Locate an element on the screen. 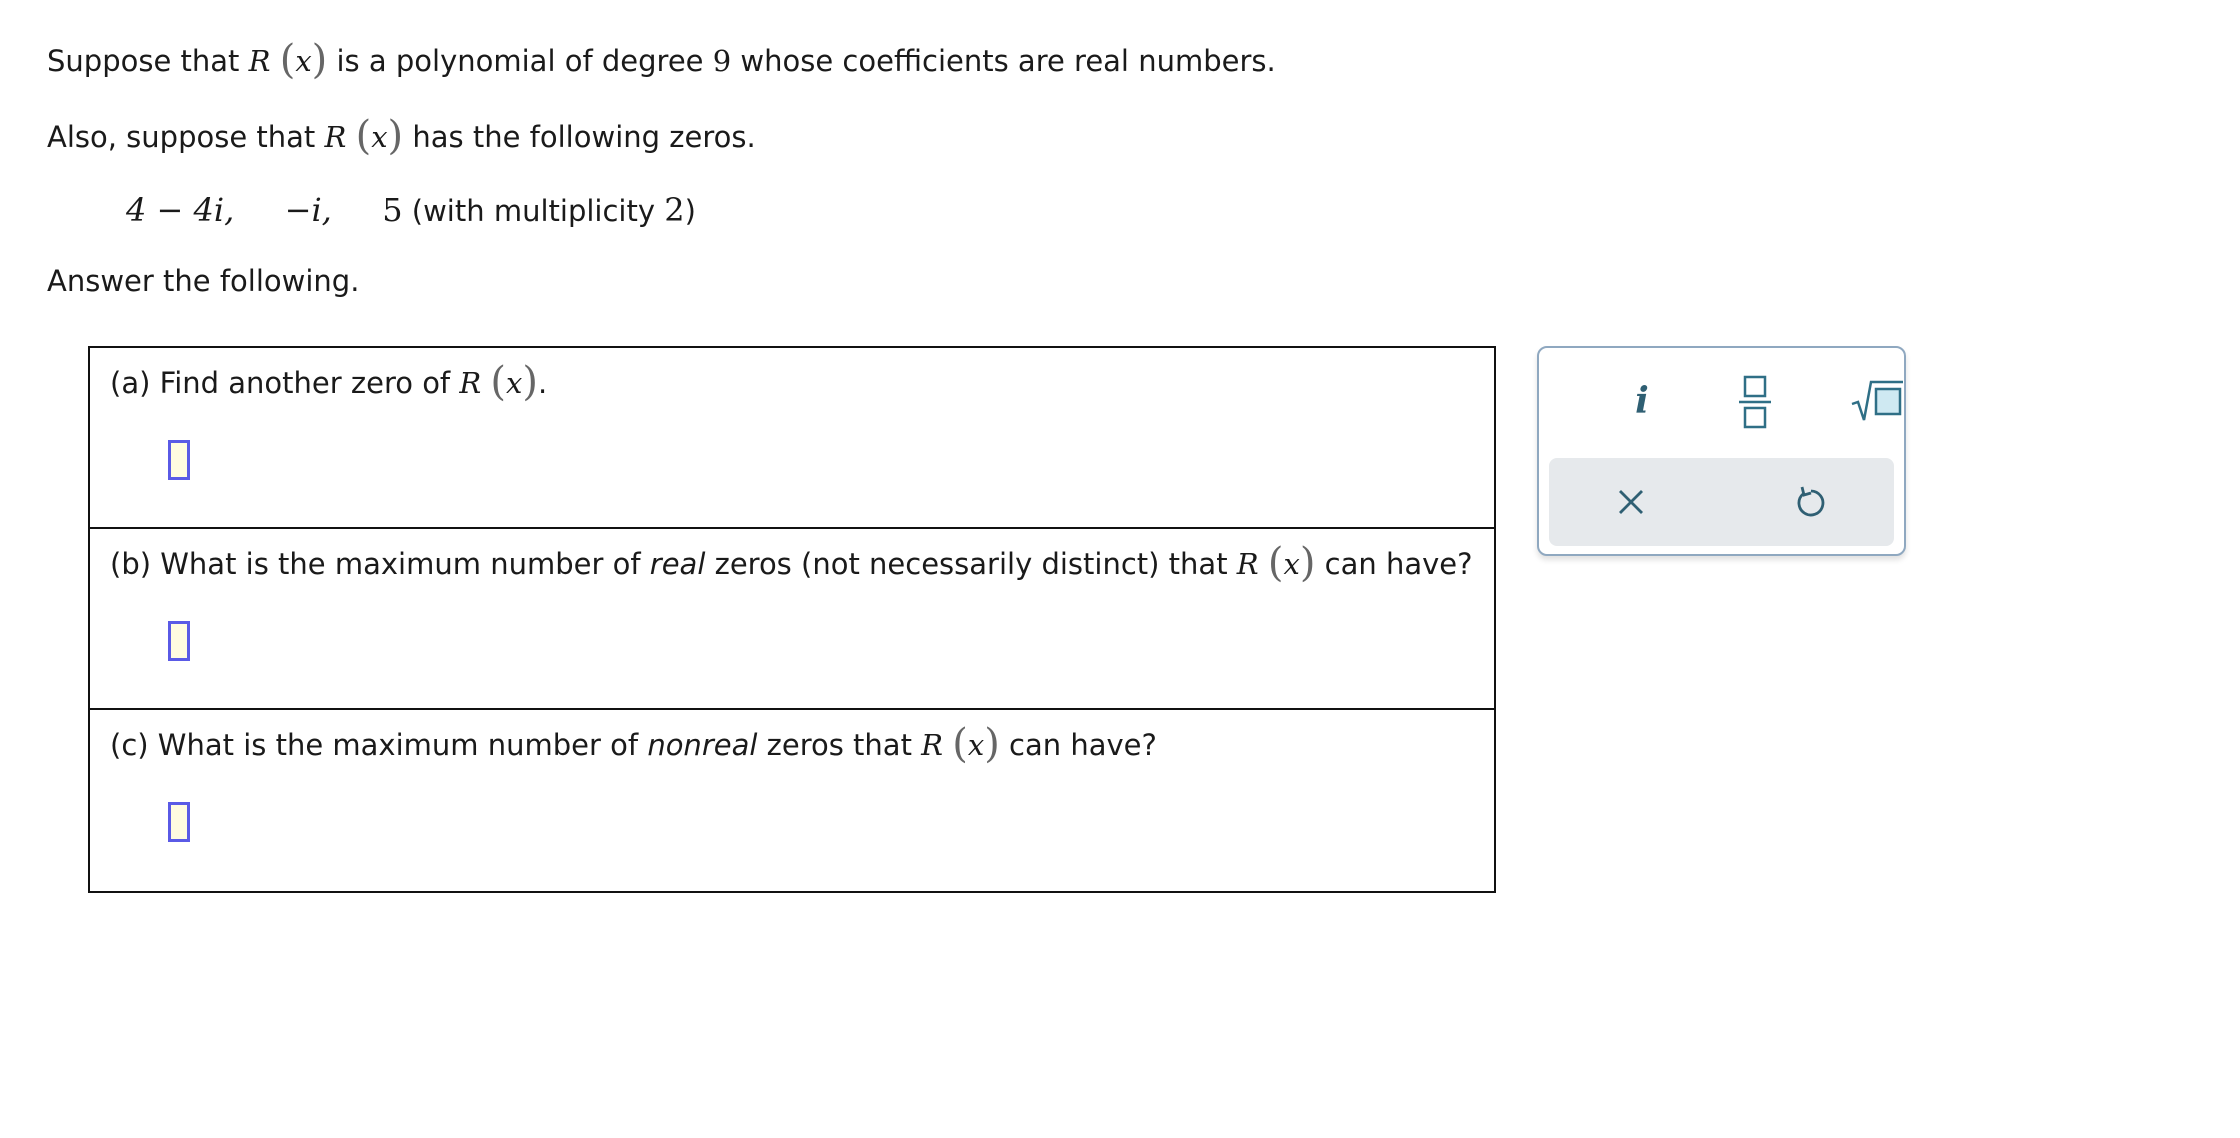  multiplicity-note: ) is located at coordinates (690, 211).